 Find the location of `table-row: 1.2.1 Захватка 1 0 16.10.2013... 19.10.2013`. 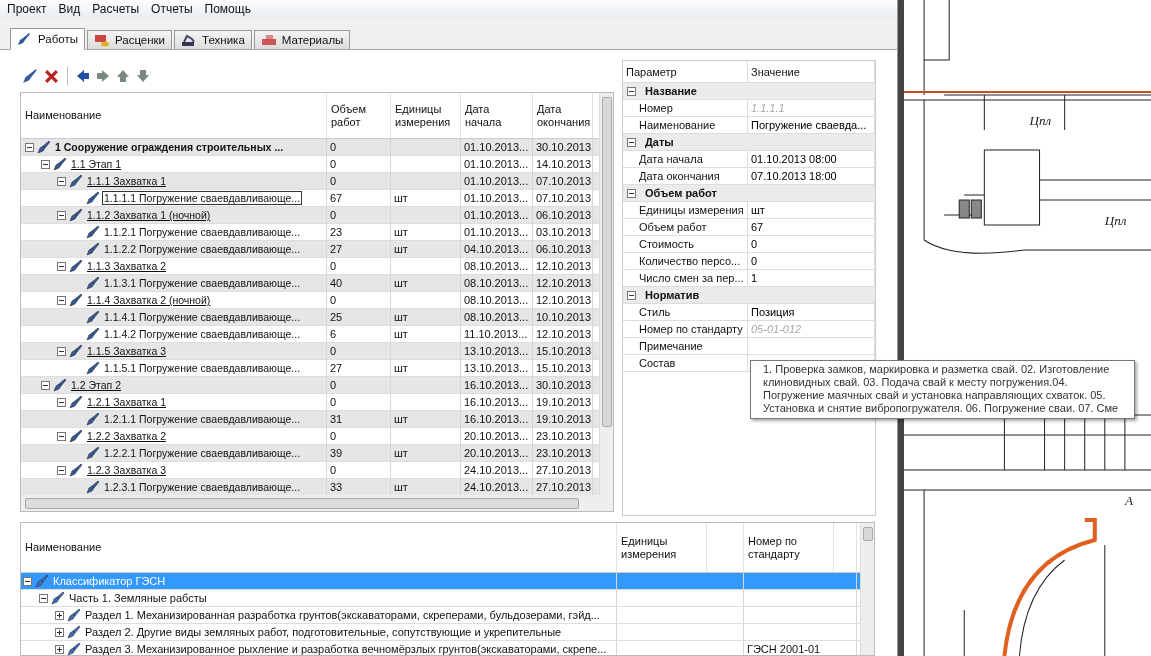

table-row: 1.2.1 Захватка 1 0 16.10.2013... 19.10.2013 is located at coordinates (310, 402).